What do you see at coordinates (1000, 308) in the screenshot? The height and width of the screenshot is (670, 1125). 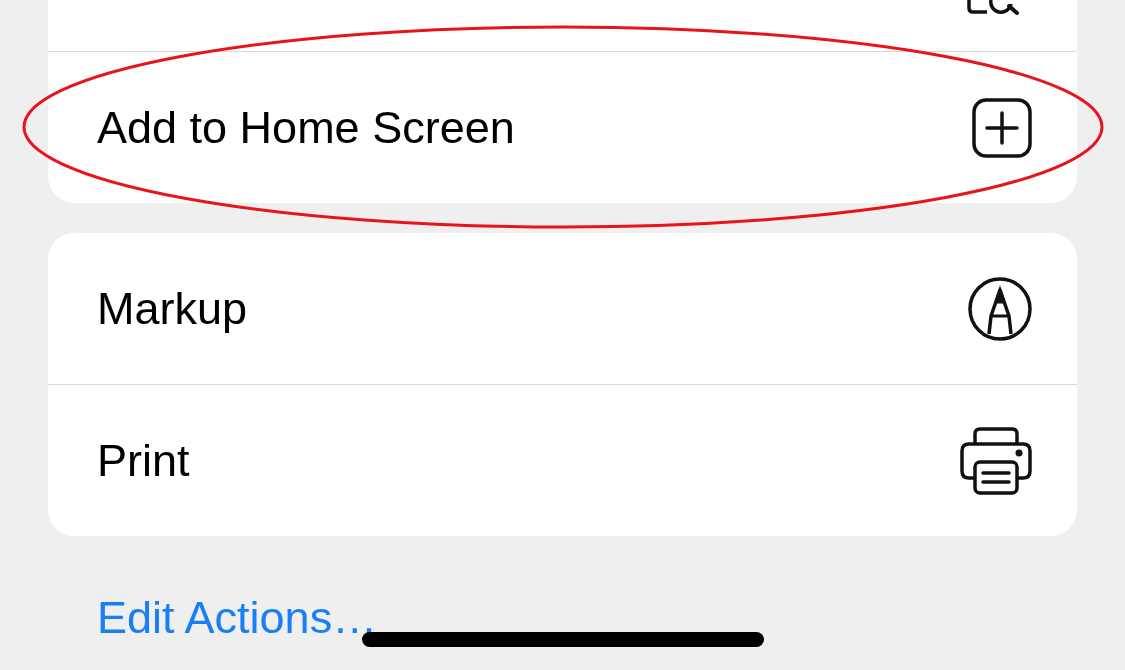 I see `pen-tip-icon` at bounding box center [1000, 308].